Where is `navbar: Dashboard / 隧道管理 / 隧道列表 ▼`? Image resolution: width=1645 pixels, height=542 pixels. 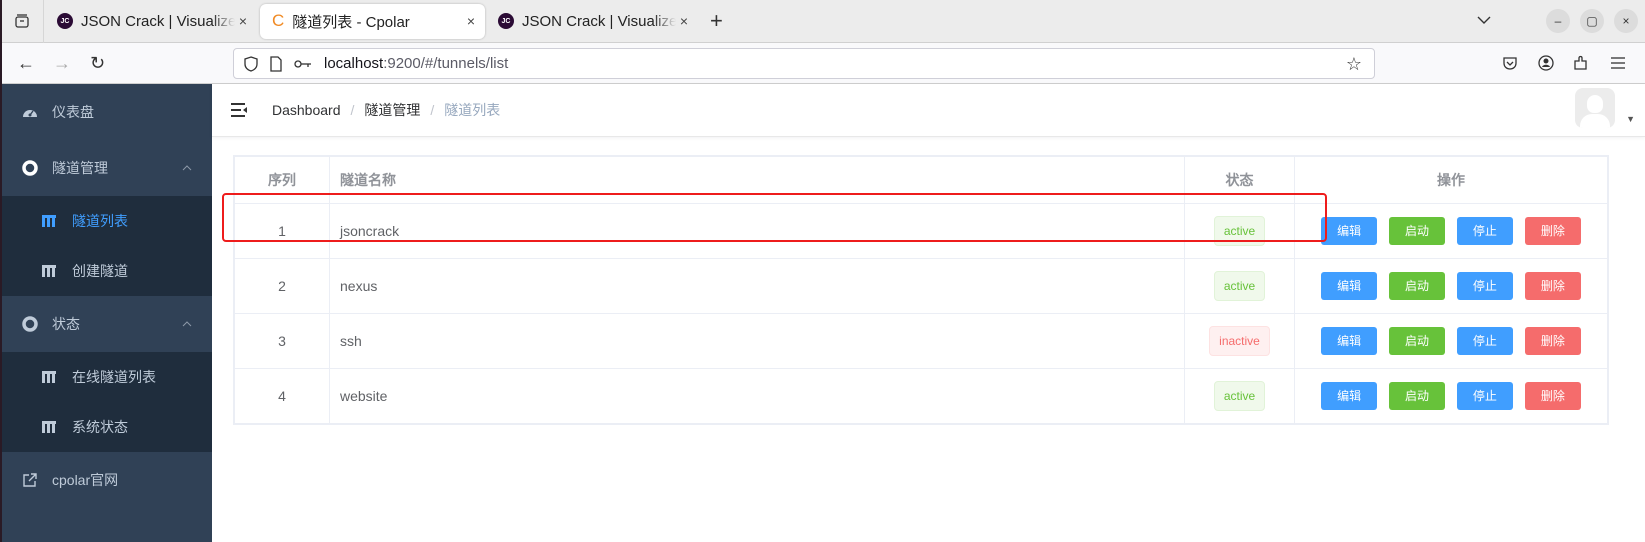 navbar: Dashboard / 隧道管理 / 隧道列表 ▼ is located at coordinates (928, 110).